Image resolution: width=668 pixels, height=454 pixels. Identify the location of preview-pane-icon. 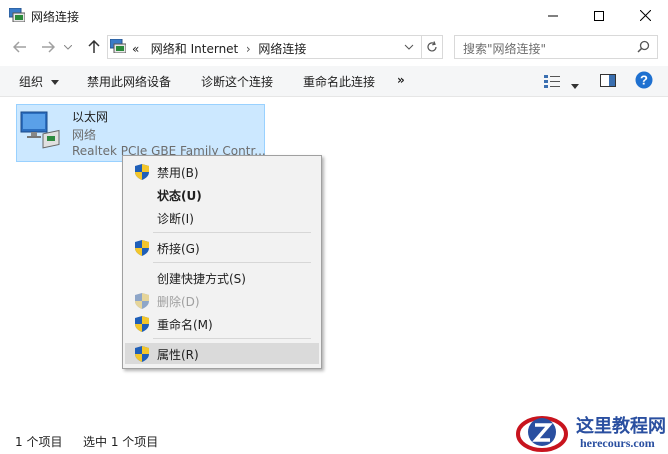
(608, 80).